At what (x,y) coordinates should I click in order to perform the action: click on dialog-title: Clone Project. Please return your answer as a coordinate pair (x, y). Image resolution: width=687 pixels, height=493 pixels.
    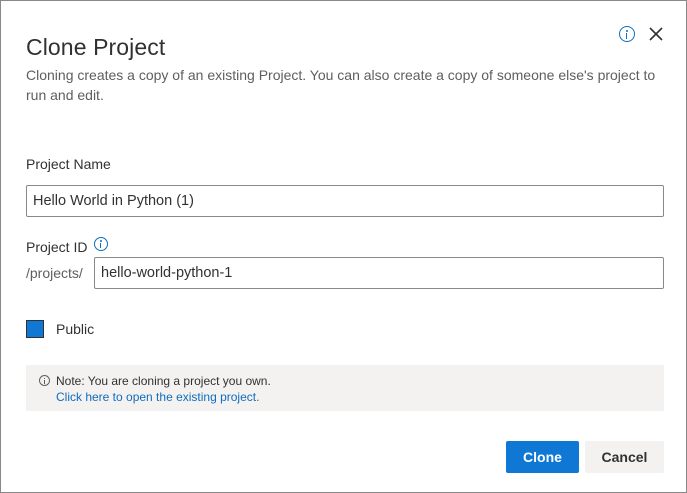
    Looking at the image, I should click on (96, 47).